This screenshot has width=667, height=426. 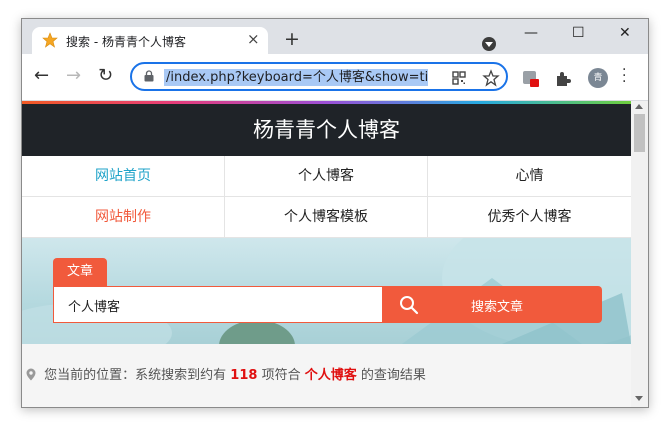 I want to click on nav-item-webdev: 网站制作, so click(x=123, y=217).